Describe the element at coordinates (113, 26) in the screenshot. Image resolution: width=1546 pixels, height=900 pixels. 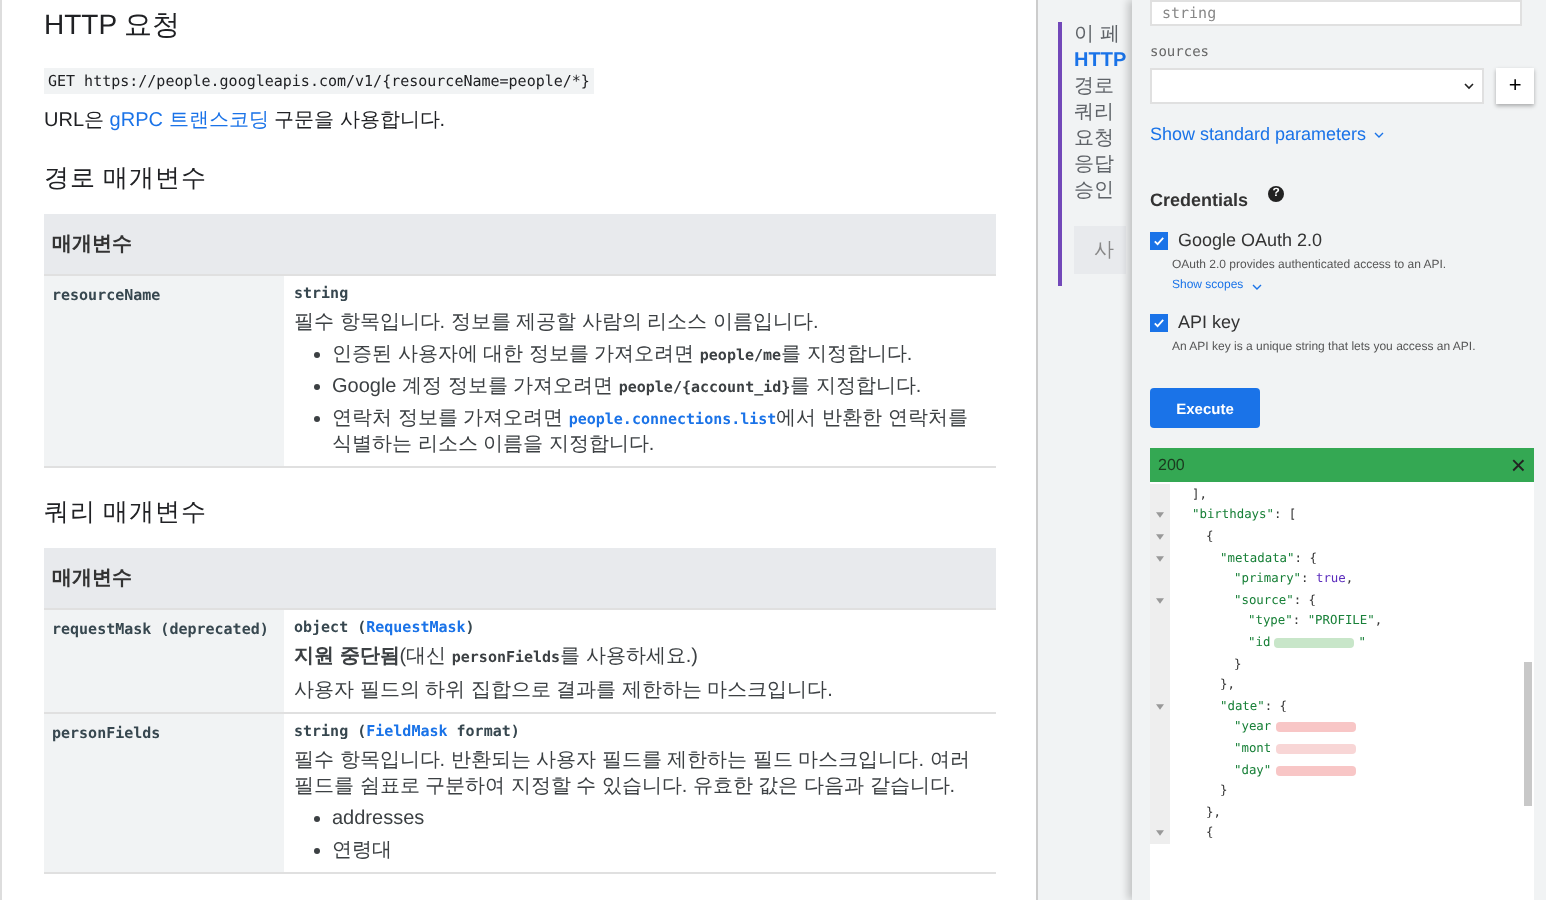
I see `section-heading: HTTP 요청` at that location.